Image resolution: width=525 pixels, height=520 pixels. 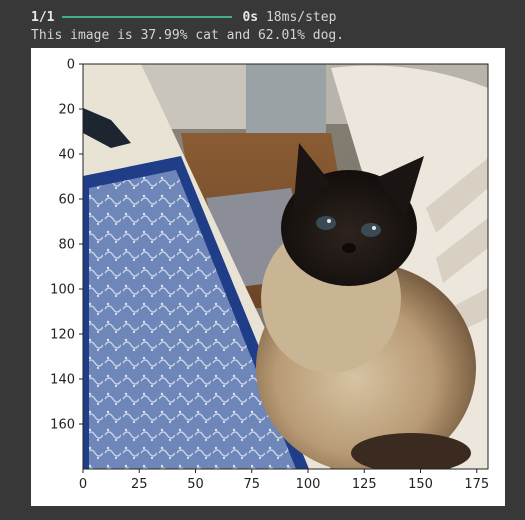 What do you see at coordinates (62, 425) in the screenshot?
I see `y-tick-label: 160` at bounding box center [62, 425].